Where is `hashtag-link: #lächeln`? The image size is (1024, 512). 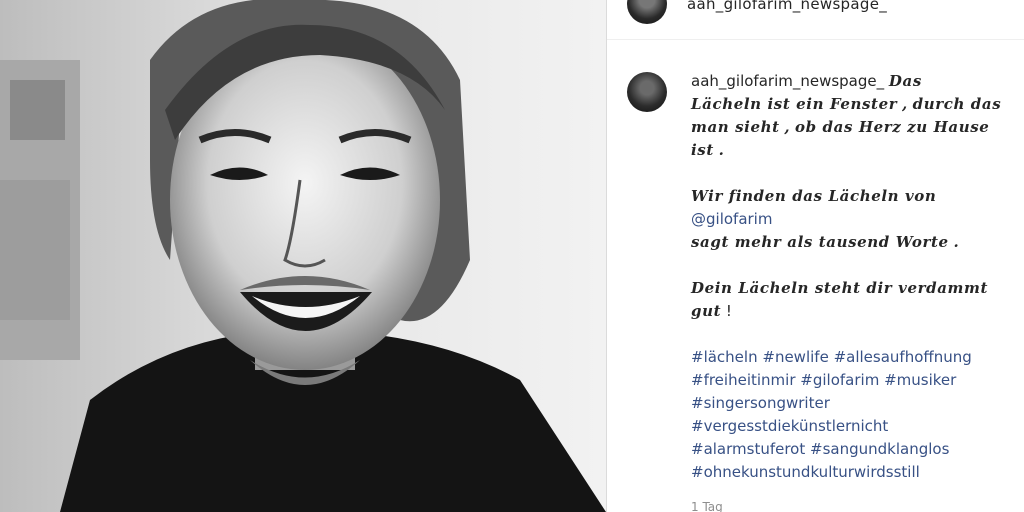 hashtag-link: #lächeln is located at coordinates (724, 357).